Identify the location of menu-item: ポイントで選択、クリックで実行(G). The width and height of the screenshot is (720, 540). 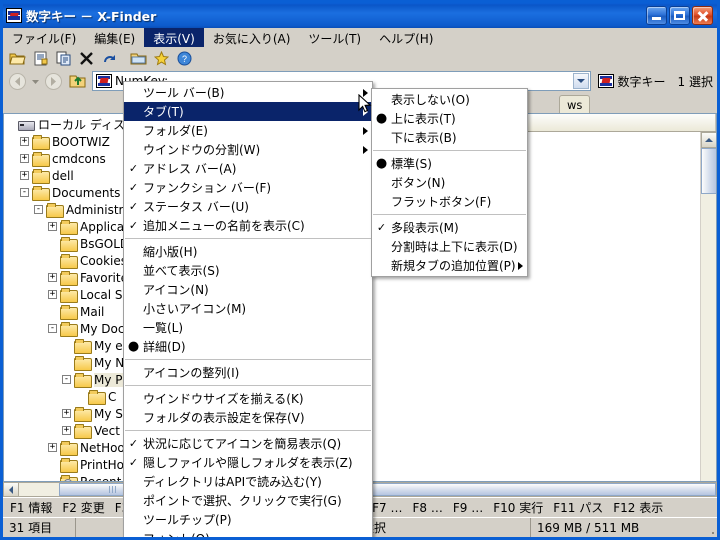
(248, 500).